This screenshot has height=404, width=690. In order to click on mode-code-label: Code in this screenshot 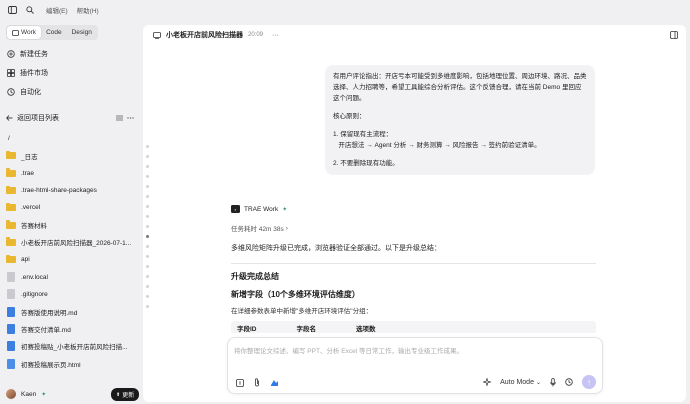, I will do `click(54, 32)`.